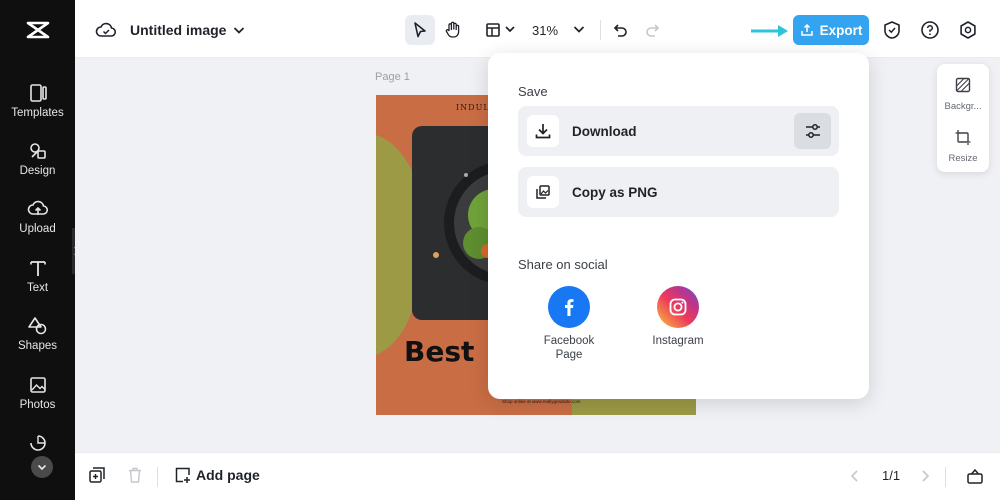 The height and width of the screenshot is (500, 1000). What do you see at coordinates (855, 476) in the screenshot?
I see `previous-page-icon` at bounding box center [855, 476].